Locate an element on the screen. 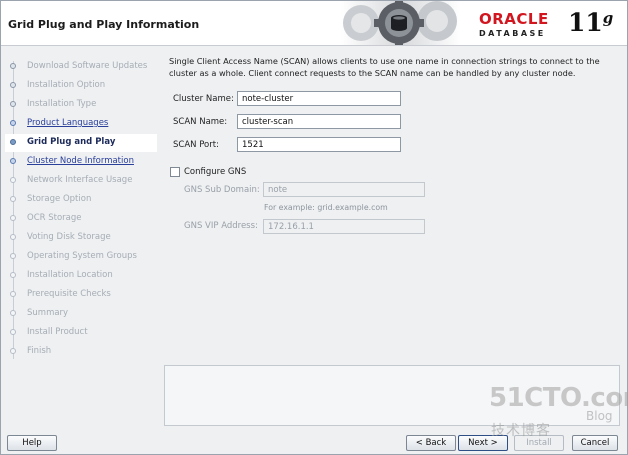  nav-step-product-languages: Product Languages is located at coordinates (81, 124).